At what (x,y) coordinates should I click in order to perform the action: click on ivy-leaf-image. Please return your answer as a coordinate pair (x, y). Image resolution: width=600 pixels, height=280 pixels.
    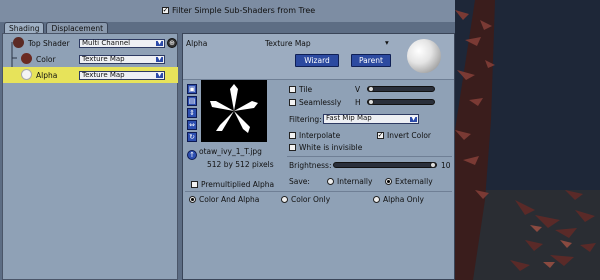
    Looking at the image, I should click on (234, 111).